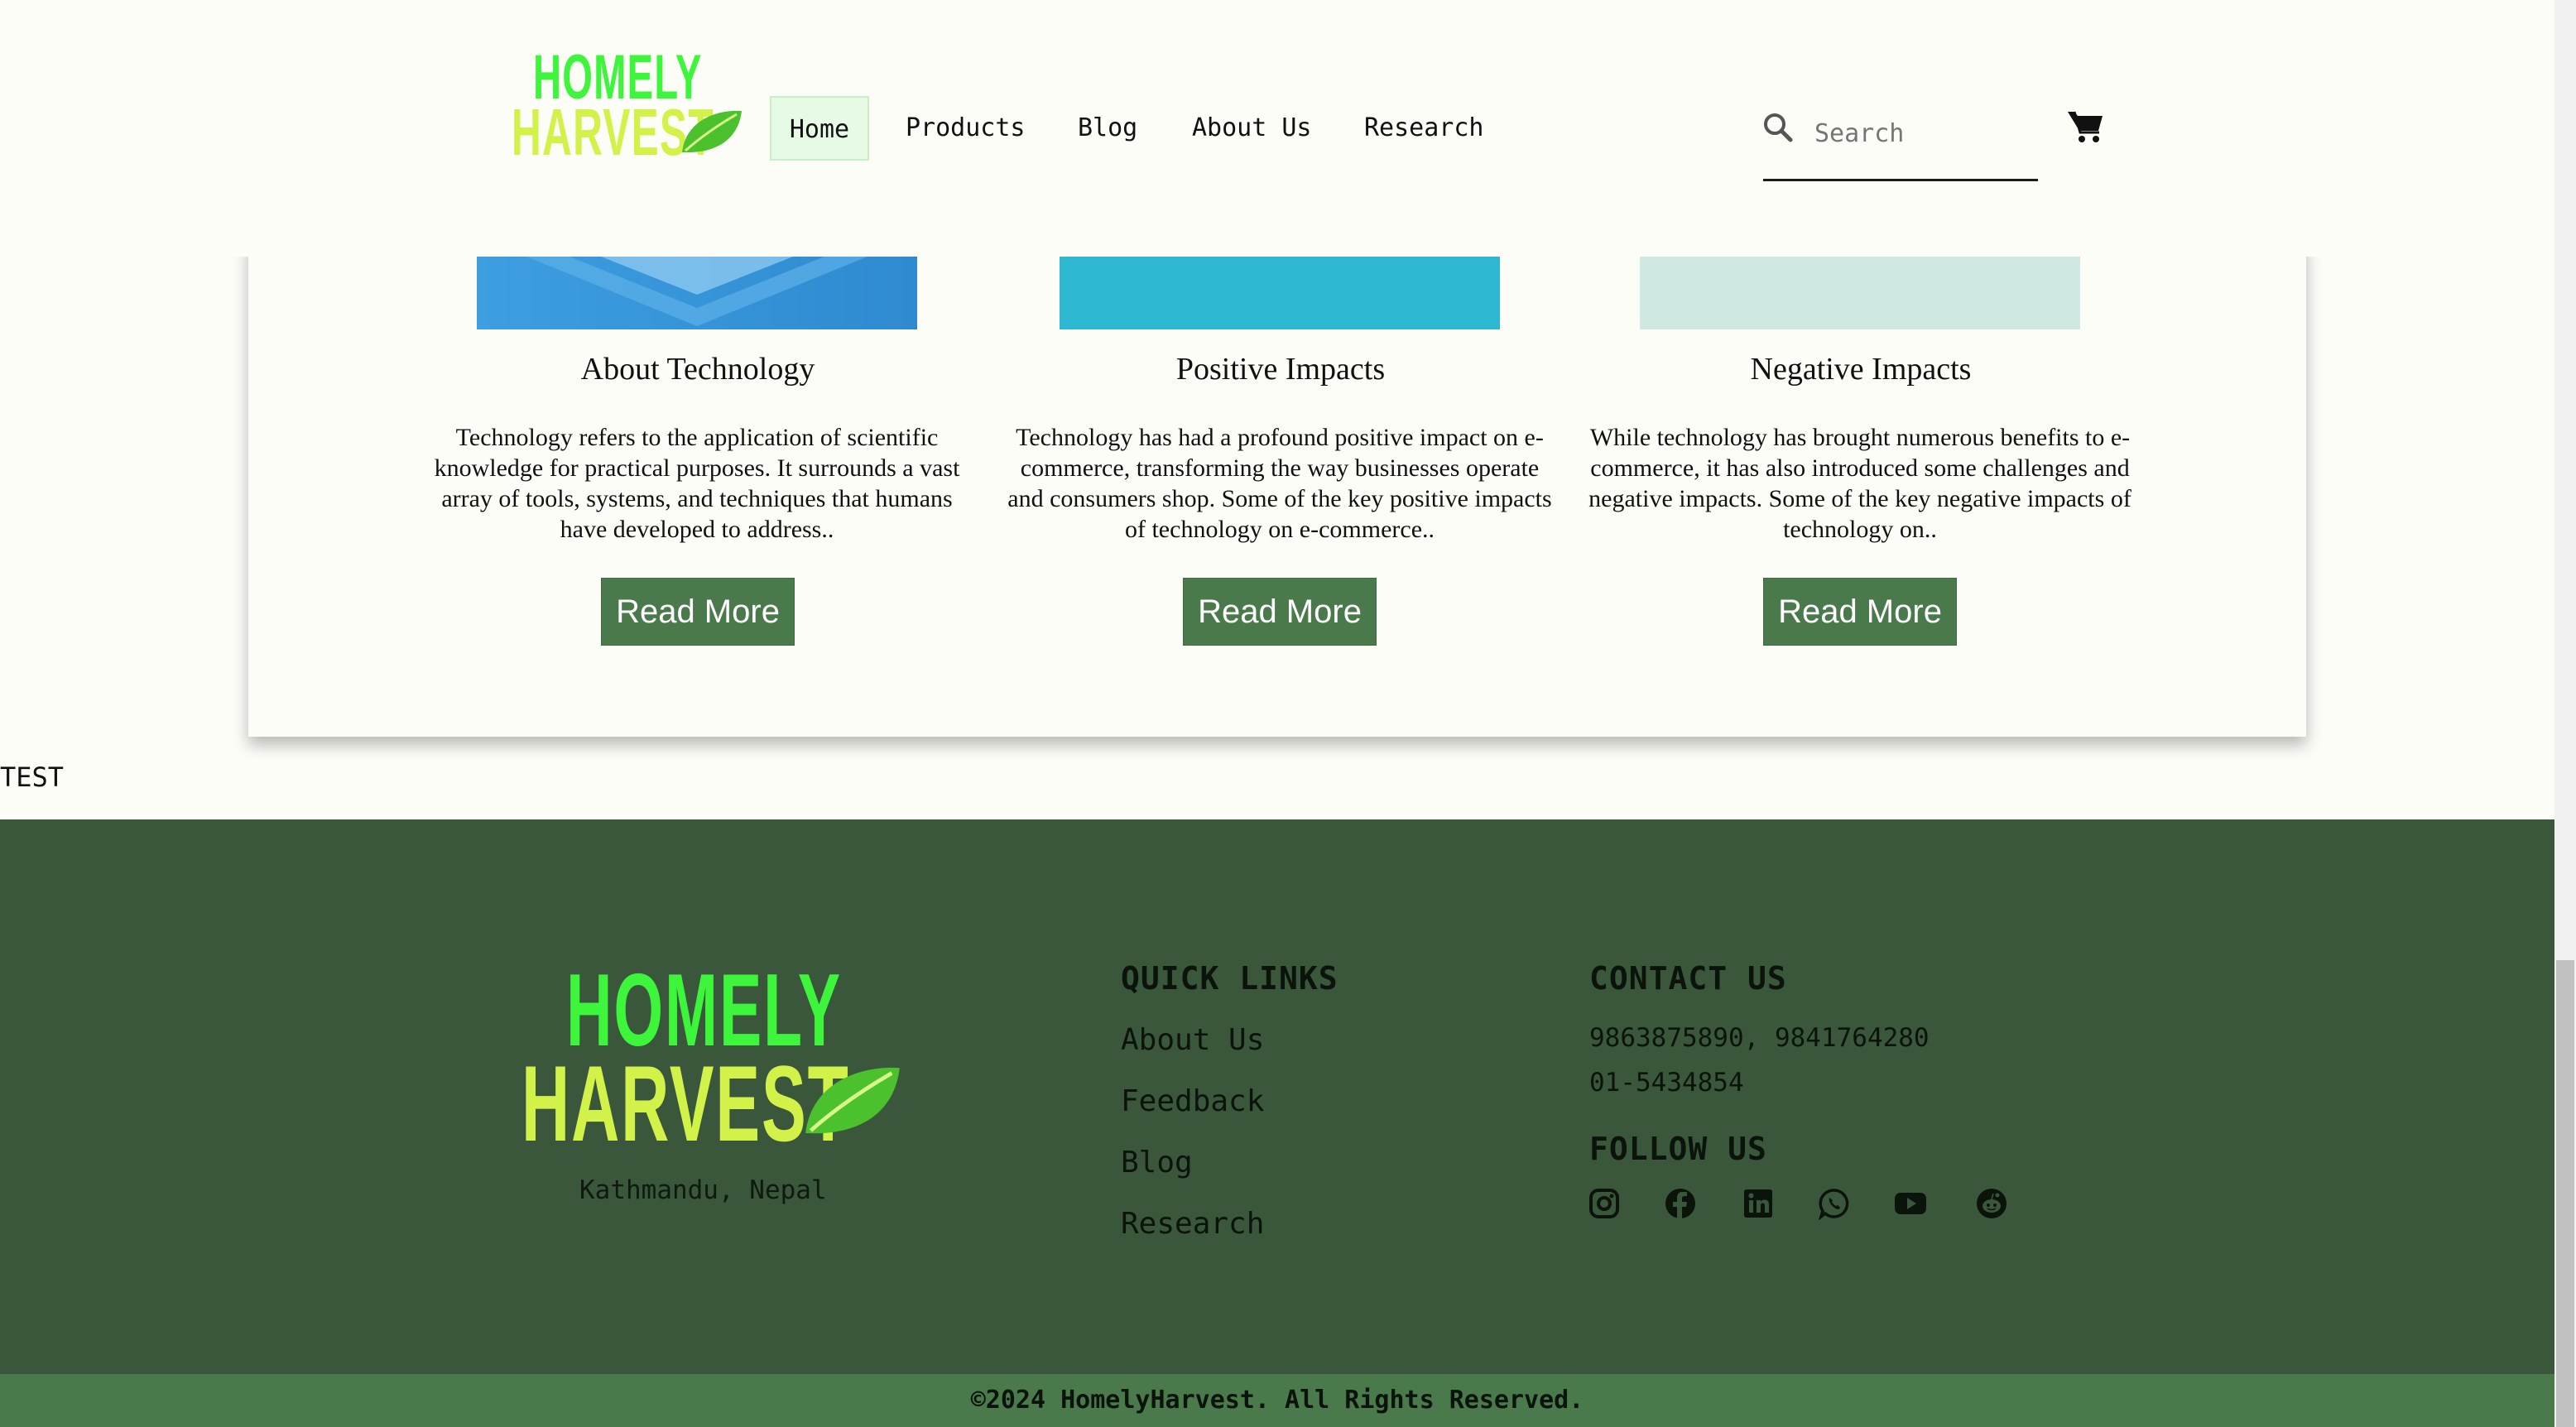 The image size is (2576, 1427). I want to click on search-input, so click(1922, 133).